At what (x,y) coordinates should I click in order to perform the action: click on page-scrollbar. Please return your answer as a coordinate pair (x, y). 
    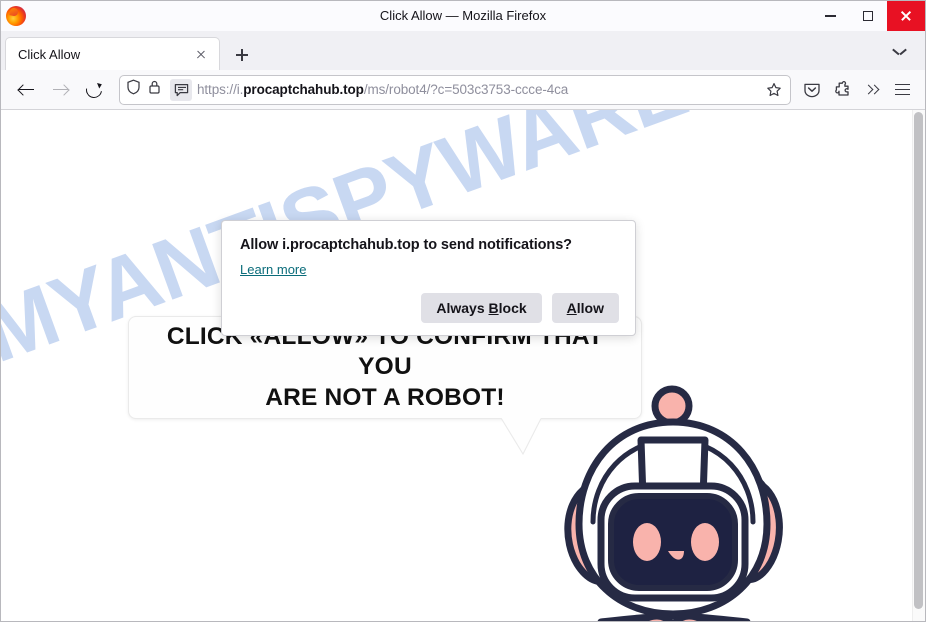
    Looking at the image, I should click on (918, 365).